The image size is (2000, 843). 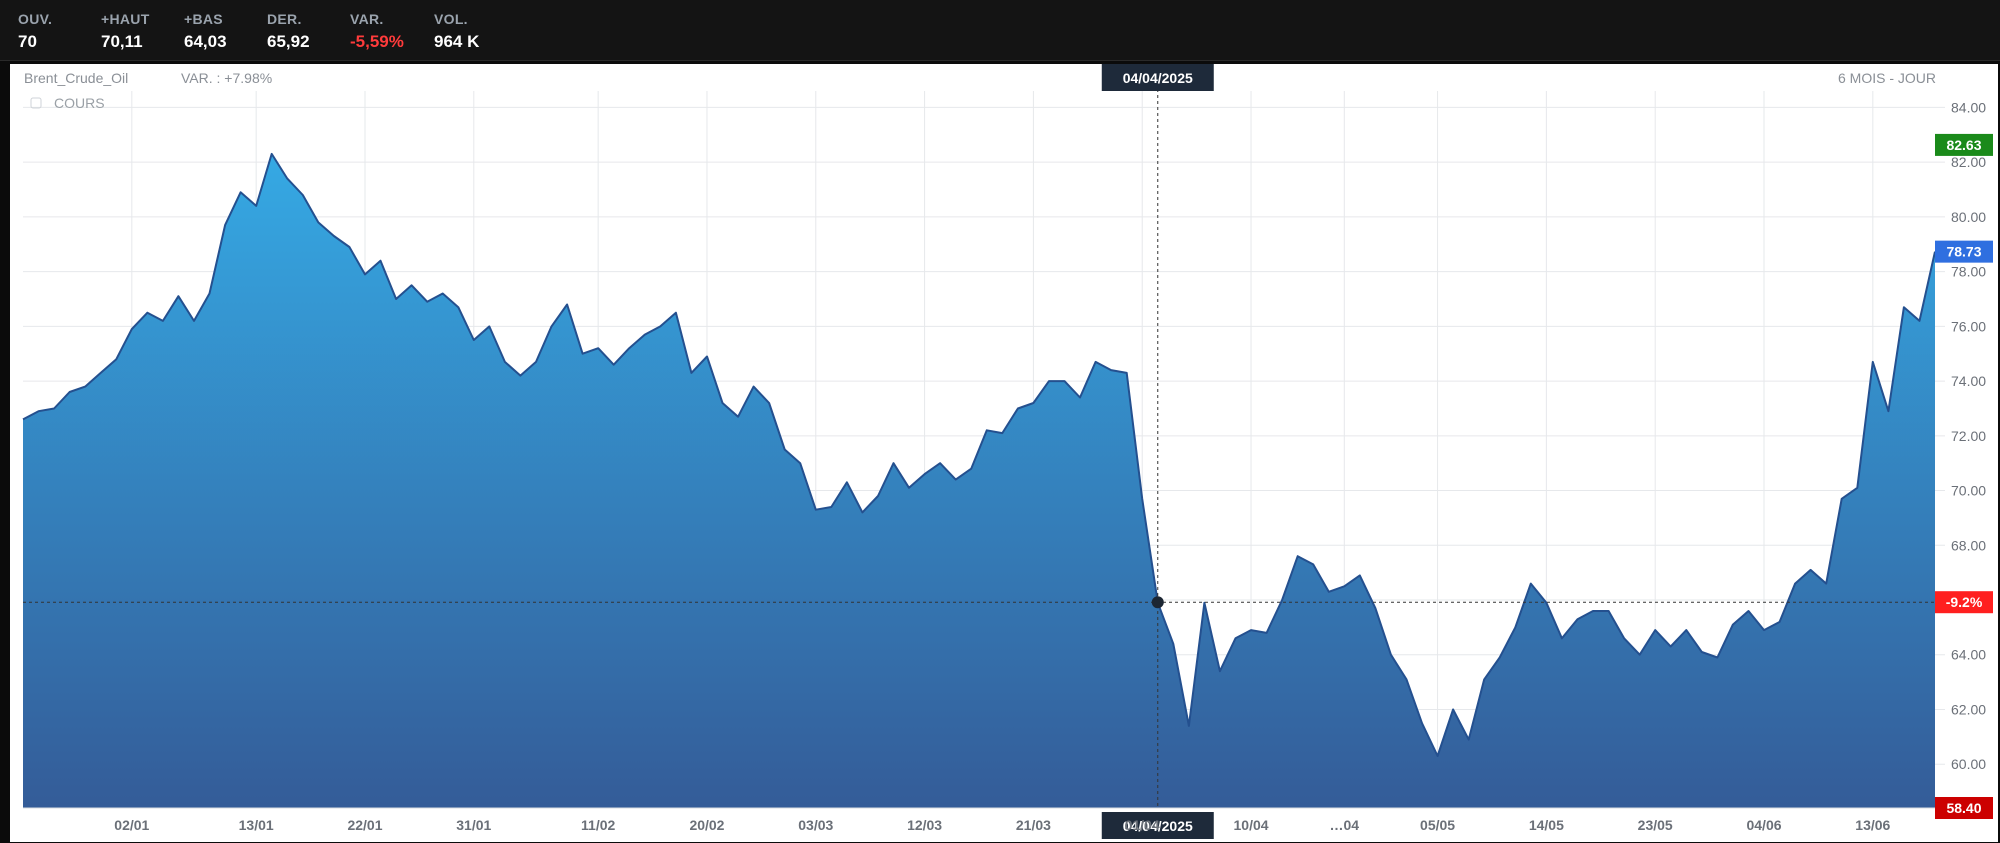 I want to click on x-tick-label: 11/02, so click(x=598, y=825).